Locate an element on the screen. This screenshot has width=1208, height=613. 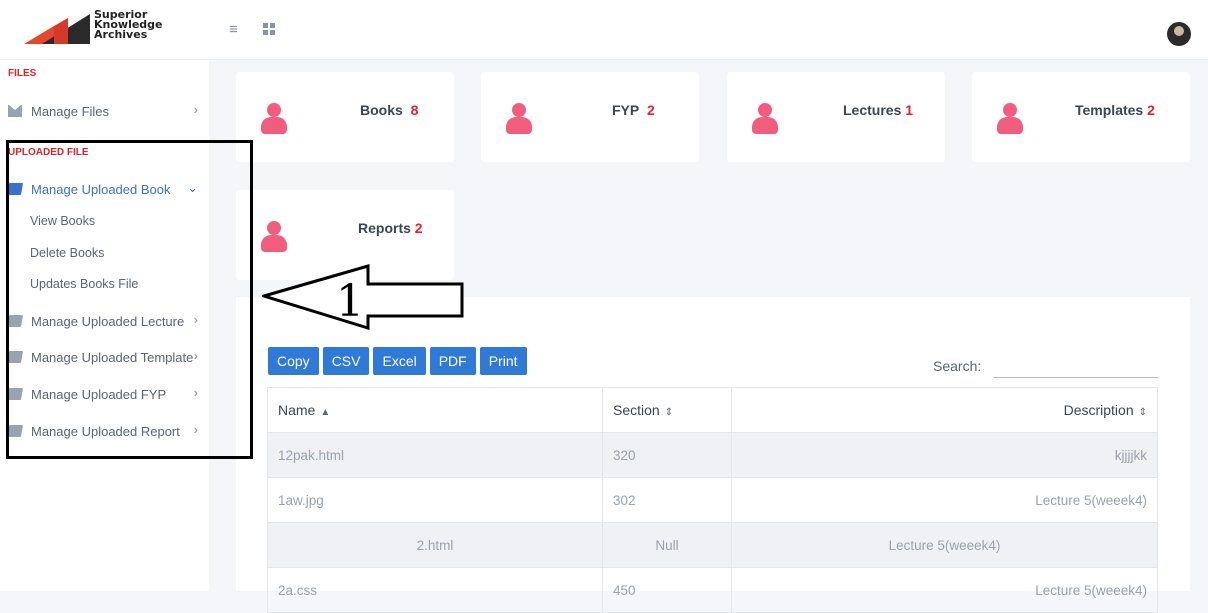
card-label: Books is located at coordinates (381, 110).